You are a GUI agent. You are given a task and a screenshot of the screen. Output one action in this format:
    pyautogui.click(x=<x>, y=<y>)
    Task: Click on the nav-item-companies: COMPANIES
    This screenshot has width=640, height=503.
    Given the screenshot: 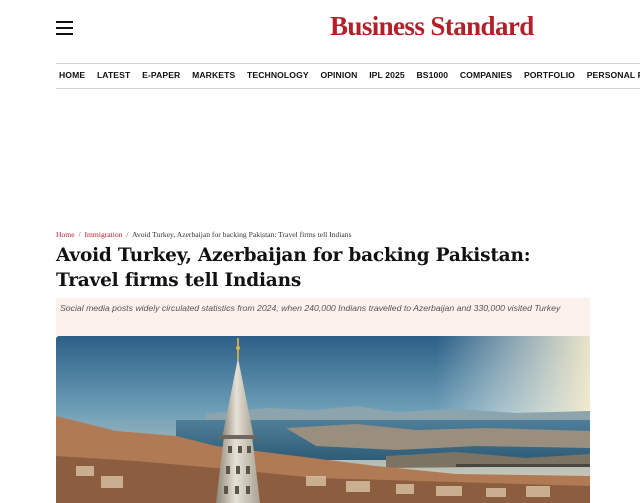 What is the action you would take?
    pyautogui.click(x=486, y=75)
    